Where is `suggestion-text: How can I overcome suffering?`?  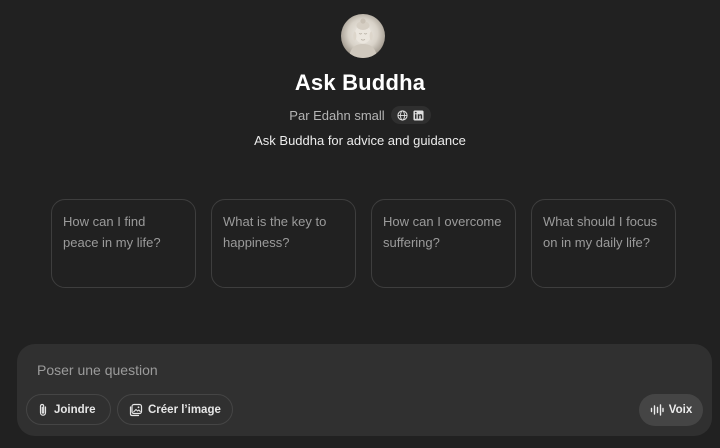
suggestion-text: How can I overcome suffering? is located at coordinates (442, 232).